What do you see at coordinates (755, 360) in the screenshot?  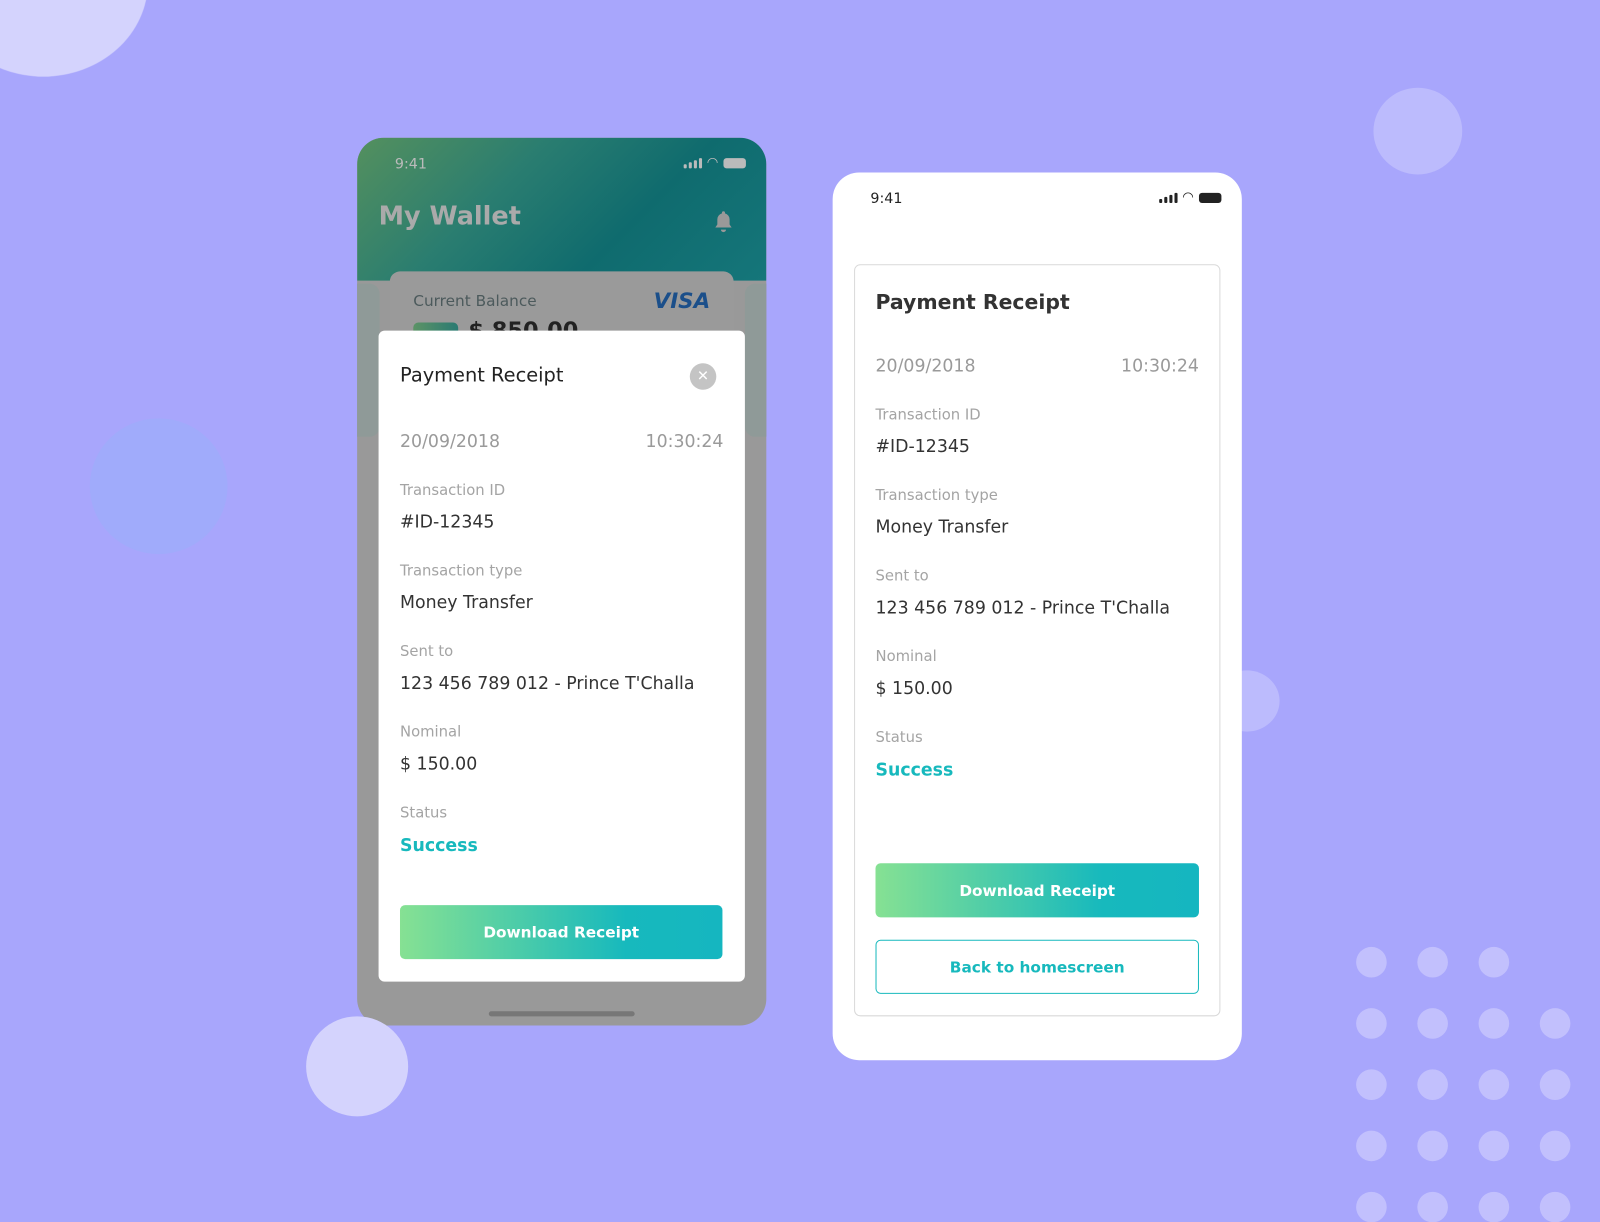 I see `side-card-right` at bounding box center [755, 360].